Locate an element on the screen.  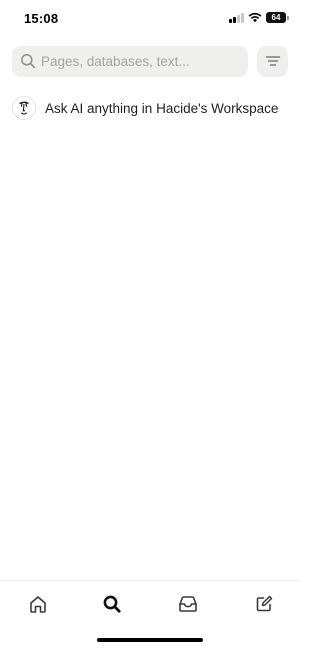
status-indicators: 64 is located at coordinates (259, 17).